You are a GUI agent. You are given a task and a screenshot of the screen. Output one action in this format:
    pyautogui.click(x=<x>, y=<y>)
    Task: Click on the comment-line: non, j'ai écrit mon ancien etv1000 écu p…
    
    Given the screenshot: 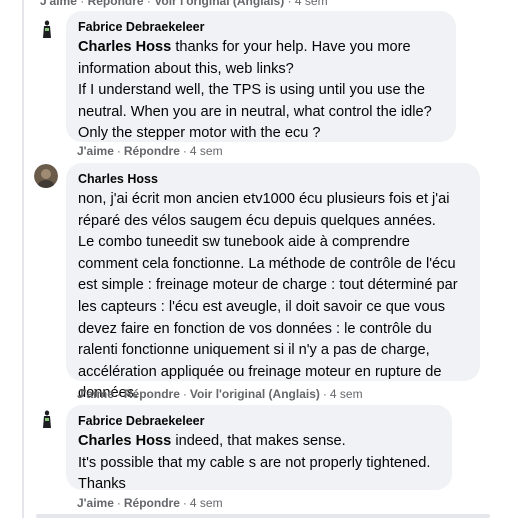 What is the action you would take?
    pyautogui.click(x=264, y=199)
    